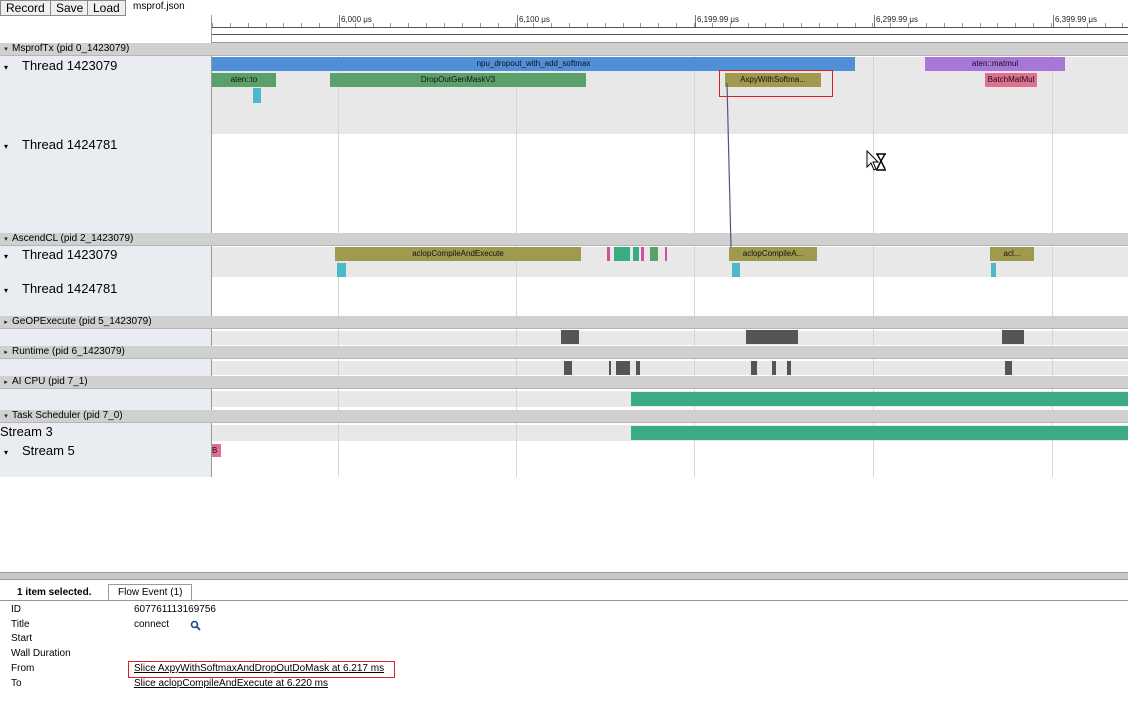 Image resolution: width=1128 pixels, height=714 pixels. Describe the element at coordinates (50, 381) in the screenshot. I see `process-label: AI CPU (pid 7_1)` at that location.